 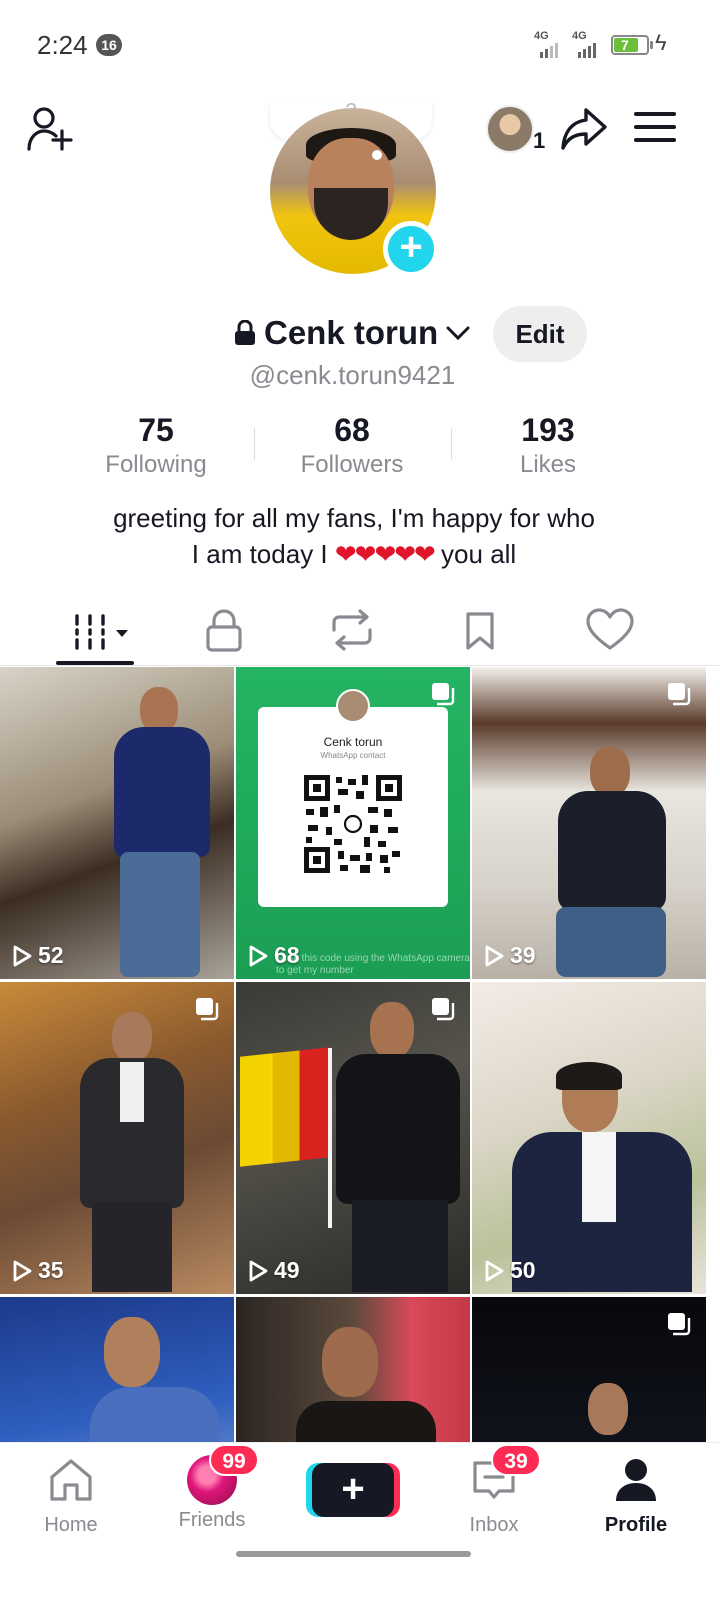 What do you see at coordinates (351, 333) in the screenshot?
I see `display-name: Cenk torun` at bounding box center [351, 333].